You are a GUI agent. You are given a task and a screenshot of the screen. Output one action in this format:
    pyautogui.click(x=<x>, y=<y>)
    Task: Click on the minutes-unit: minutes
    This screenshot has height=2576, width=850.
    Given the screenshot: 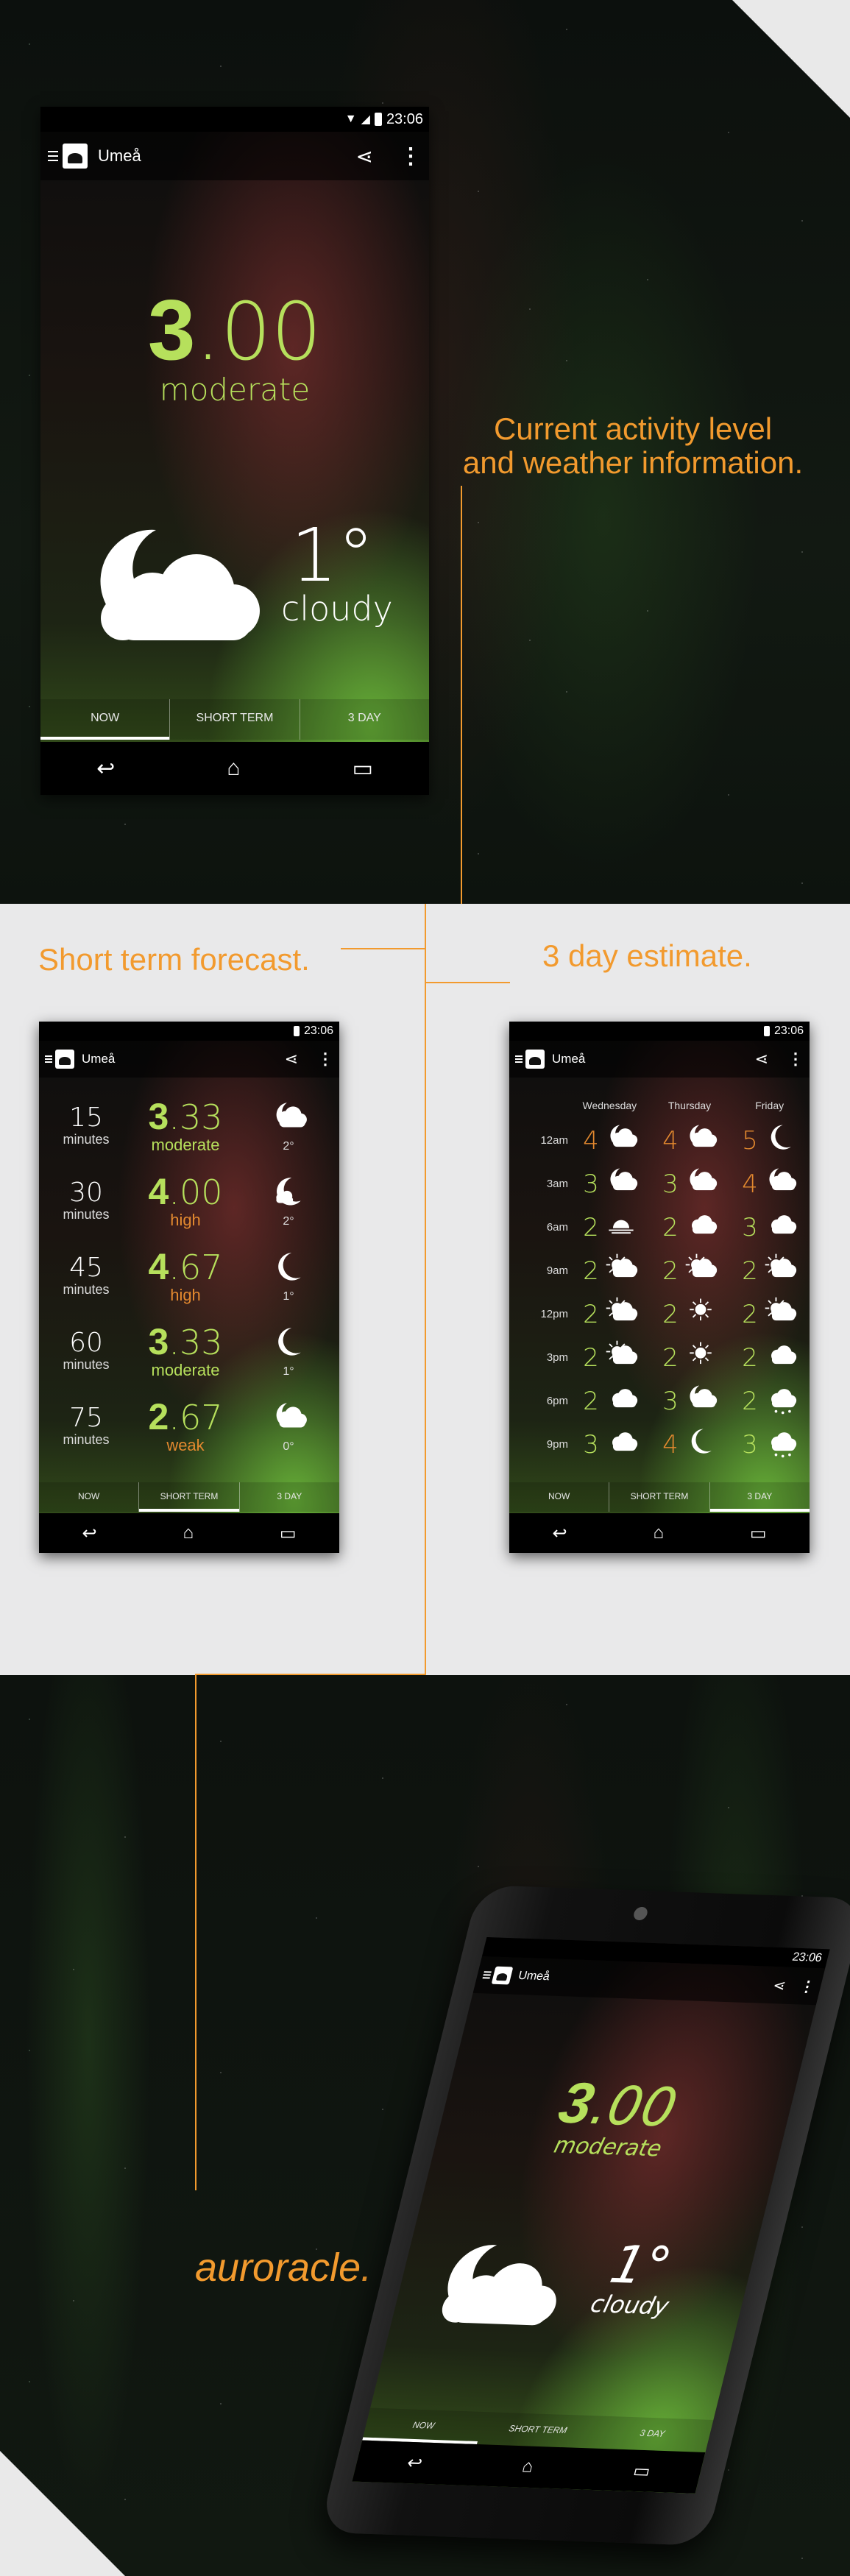 What is the action you would take?
    pyautogui.click(x=86, y=1364)
    